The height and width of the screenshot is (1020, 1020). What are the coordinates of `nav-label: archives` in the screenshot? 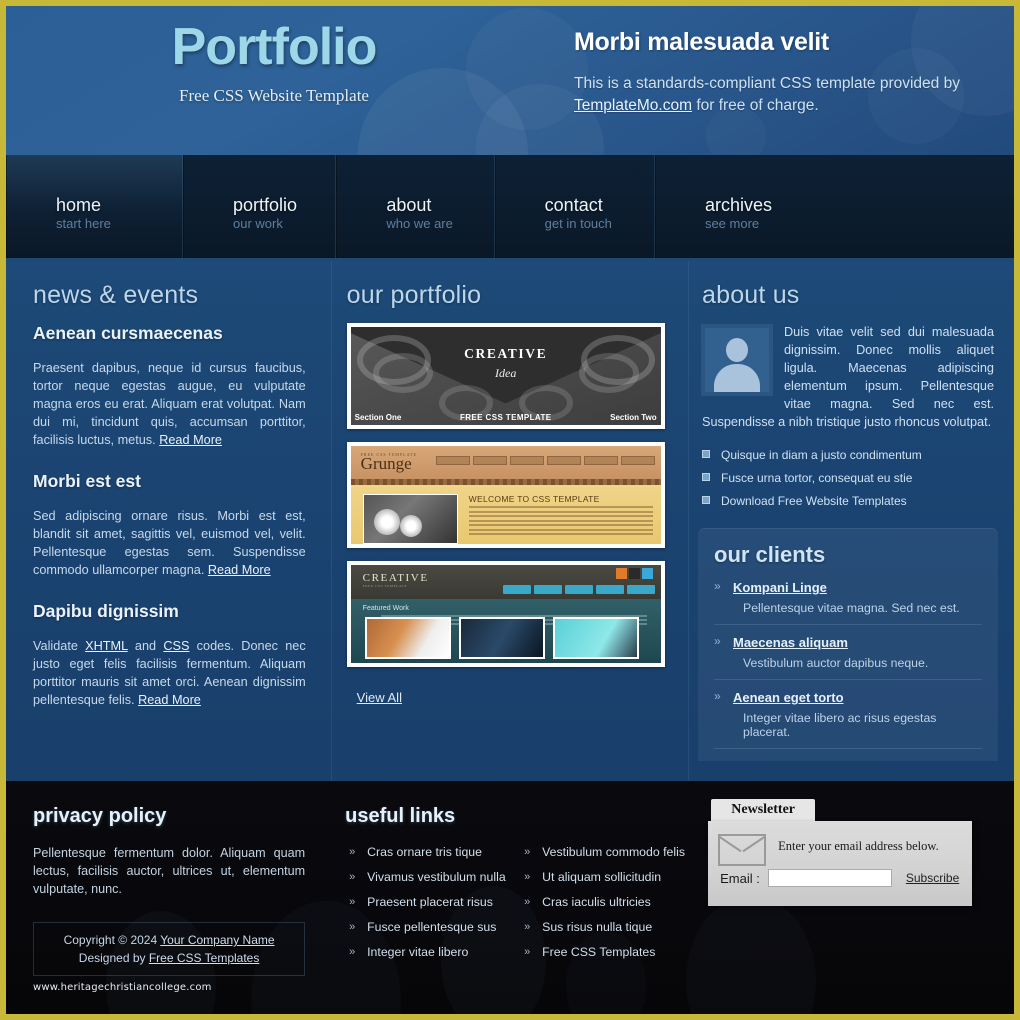 It's located at (738, 205).